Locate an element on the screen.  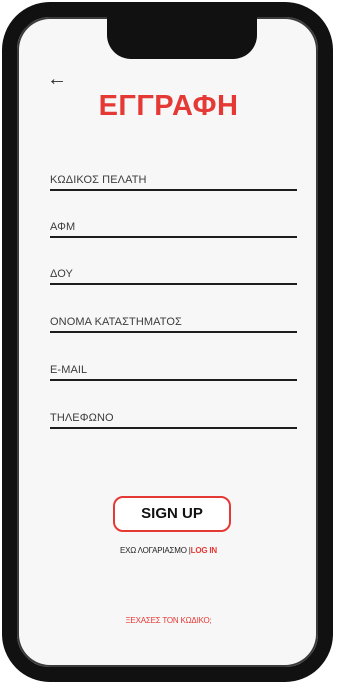
back-arrow-icon: ← is located at coordinates (57, 79).